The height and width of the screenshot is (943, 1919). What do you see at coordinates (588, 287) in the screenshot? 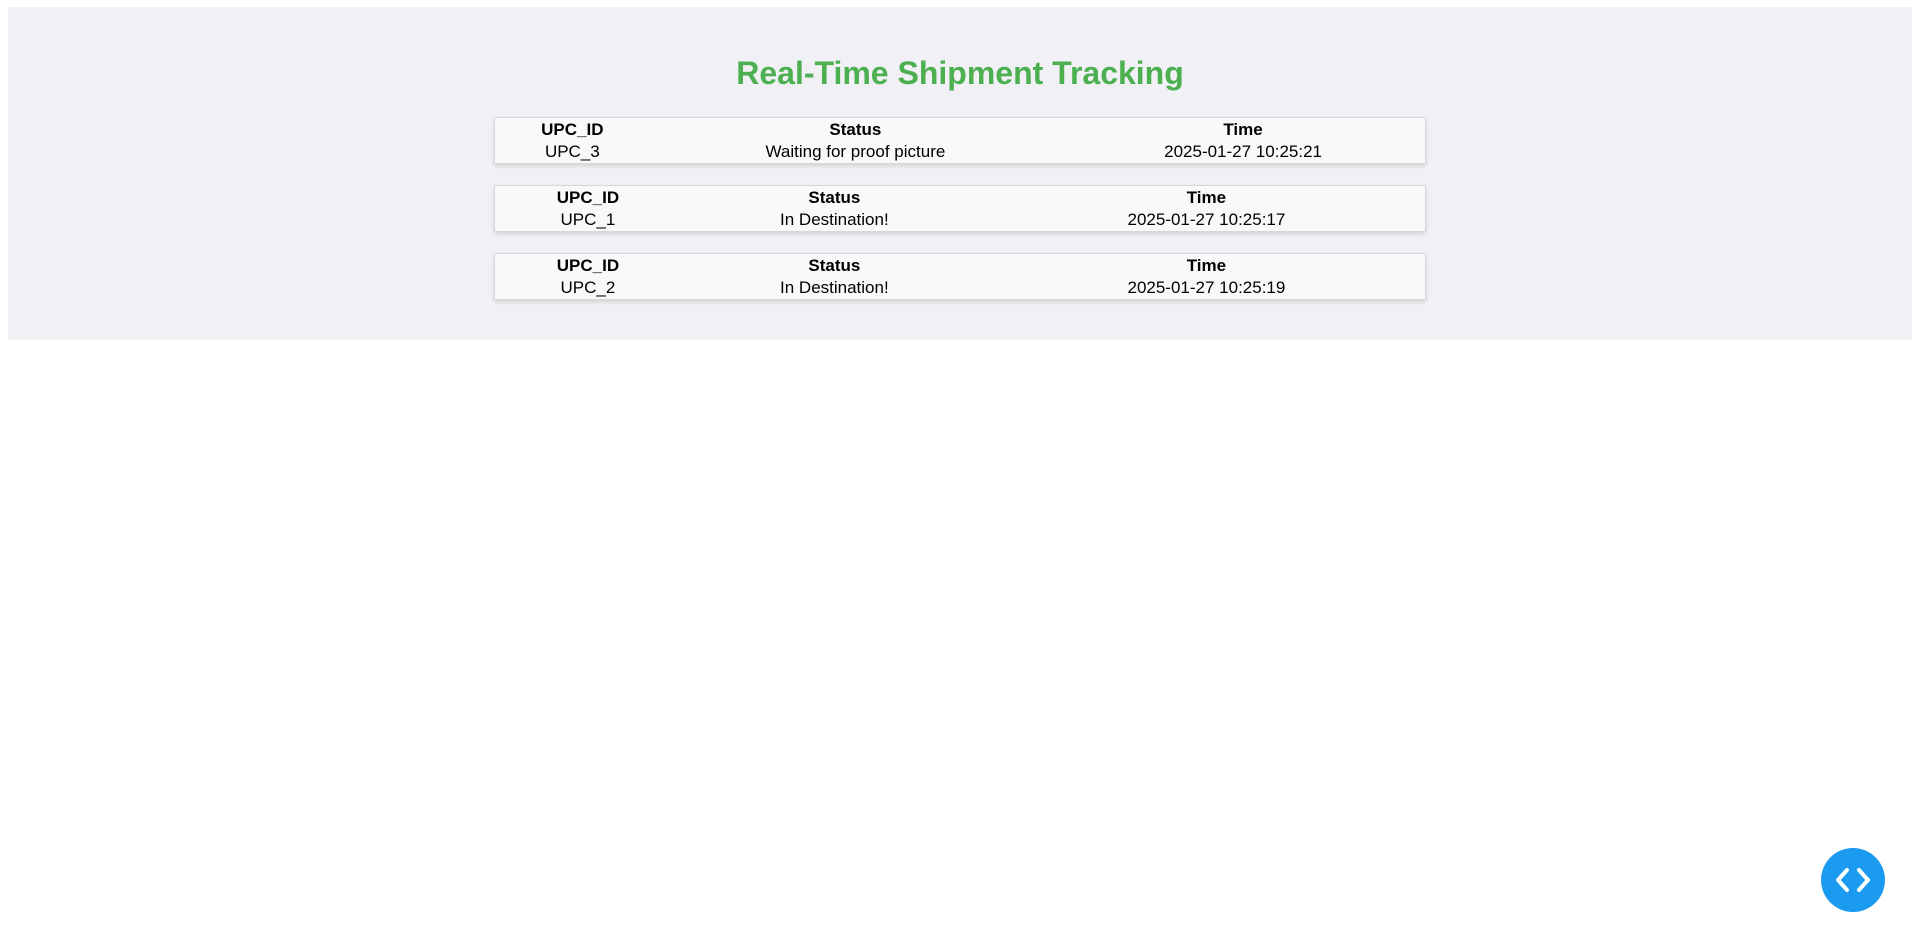
I see `upc-id-cell: UPC_2` at bounding box center [588, 287].